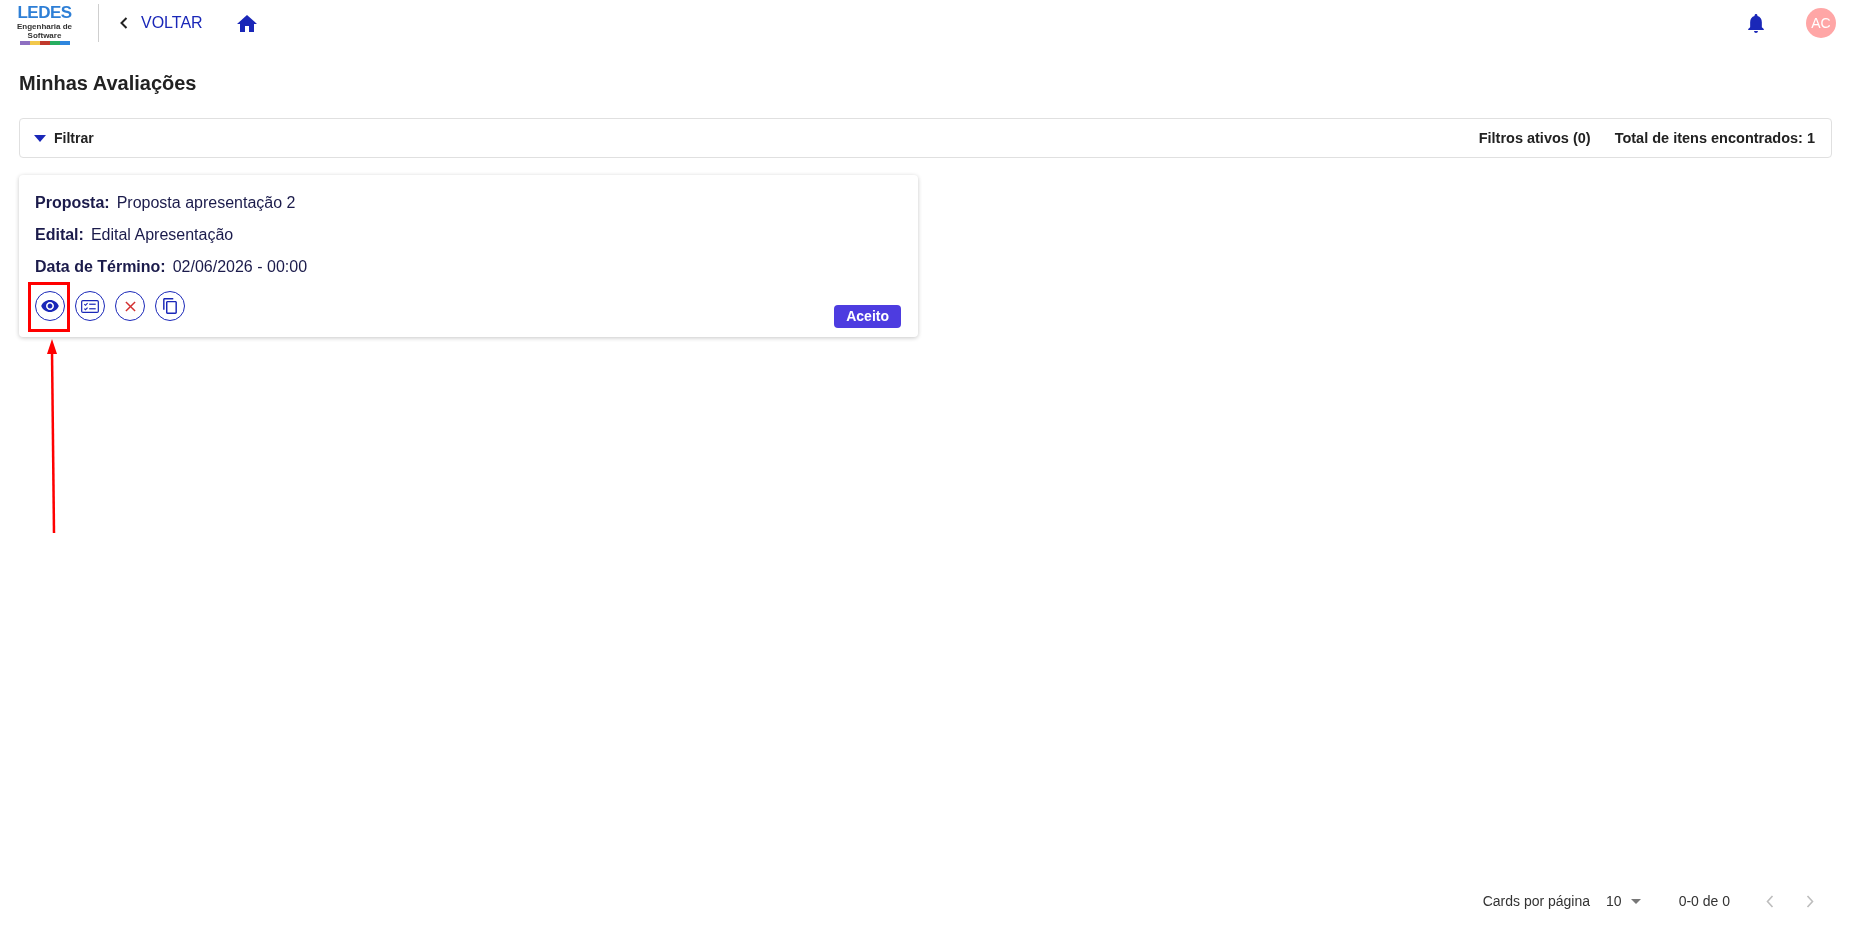 The image size is (1852, 927). What do you see at coordinates (44, 13) in the screenshot?
I see `logo-text: LEDES` at bounding box center [44, 13].